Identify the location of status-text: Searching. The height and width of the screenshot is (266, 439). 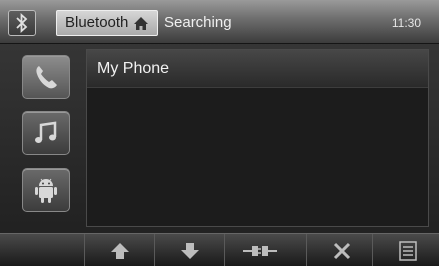
(198, 22).